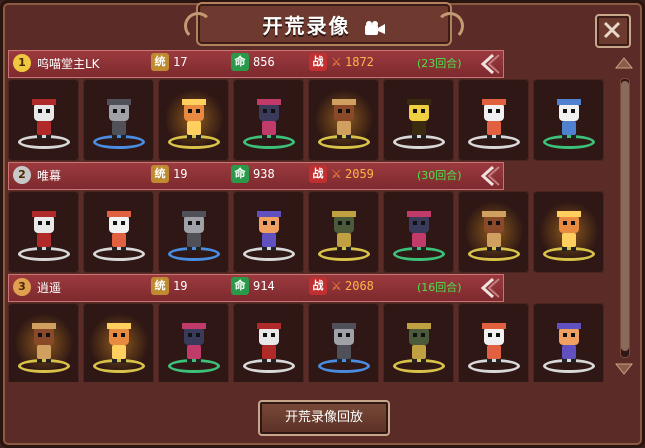  Describe the element at coordinates (359, 174) in the screenshot. I see `power-value: 2059` at that location.